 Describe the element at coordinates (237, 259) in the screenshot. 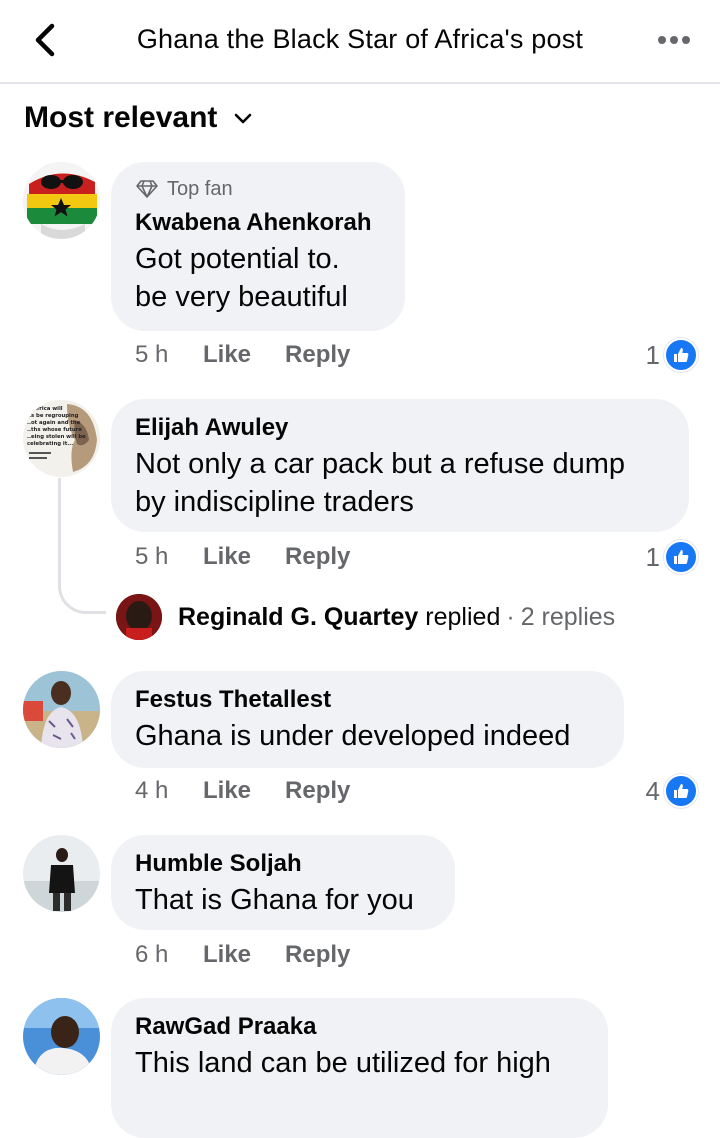

I see `comment-text-line: Got potential to.` at that location.